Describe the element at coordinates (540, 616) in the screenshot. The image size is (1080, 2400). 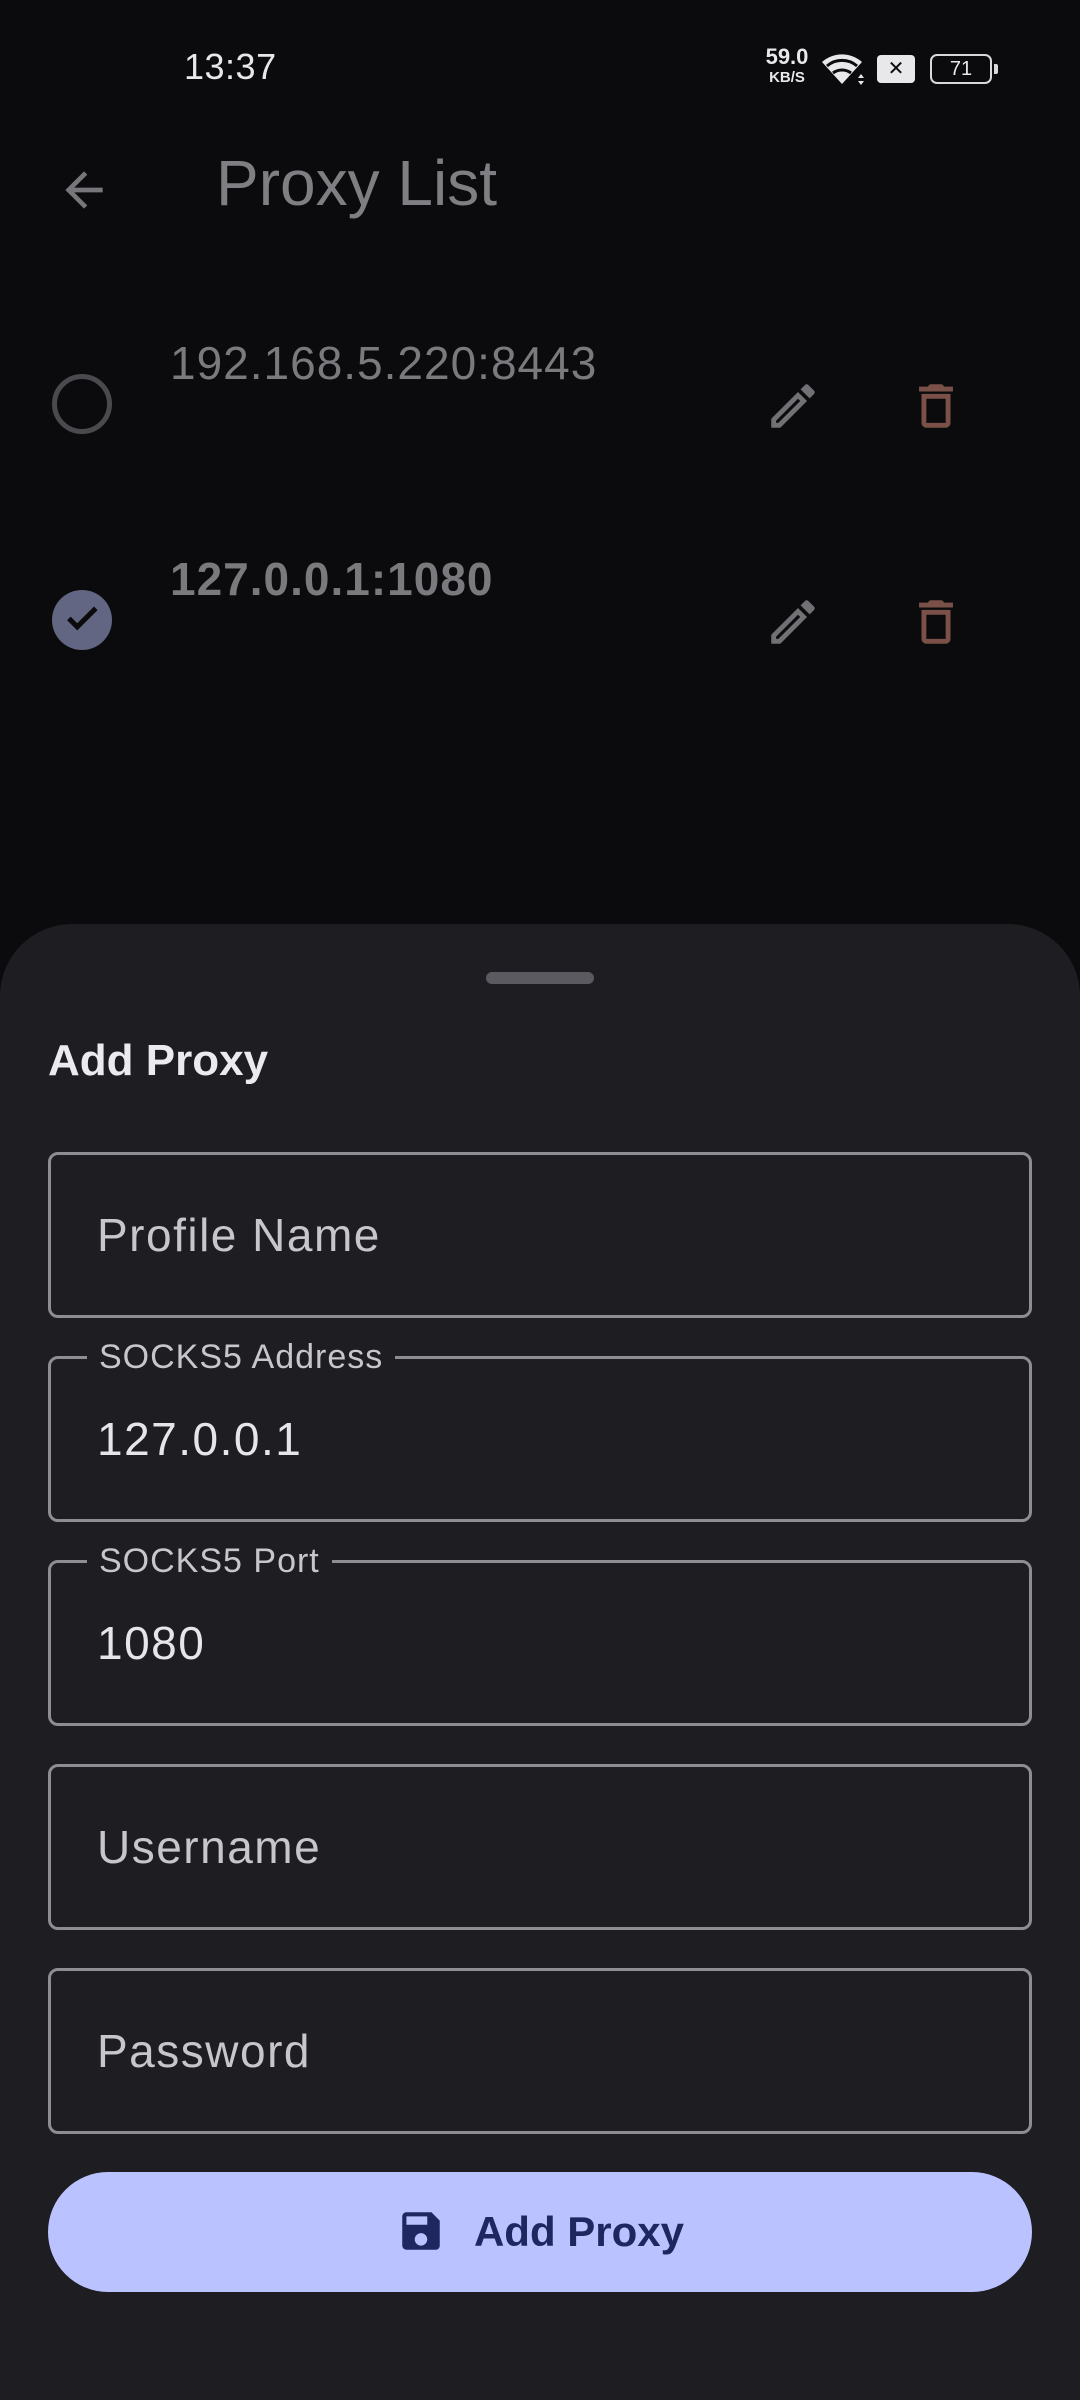
I see `proxy-list-item: 127.0.0.1:1080` at that location.